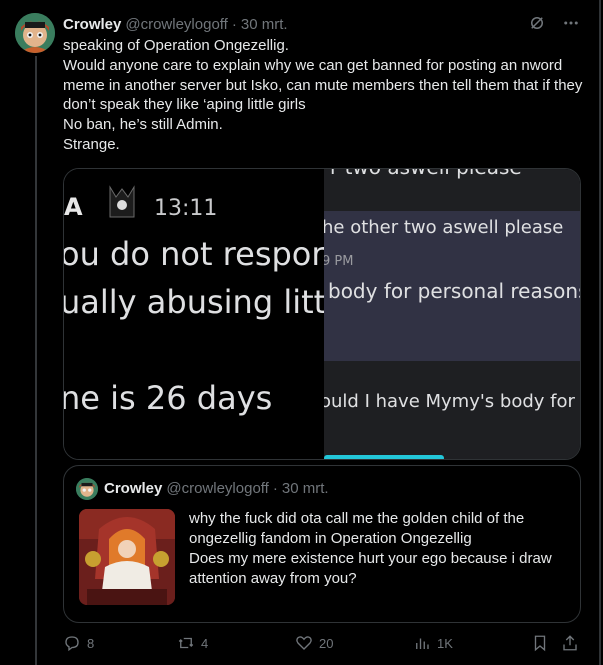 The height and width of the screenshot is (665, 603). What do you see at coordinates (176, 45) in the screenshot?
I see `tweet-text-line: speaking of Operation Ongezellig.` at bounding box center [176, 45].